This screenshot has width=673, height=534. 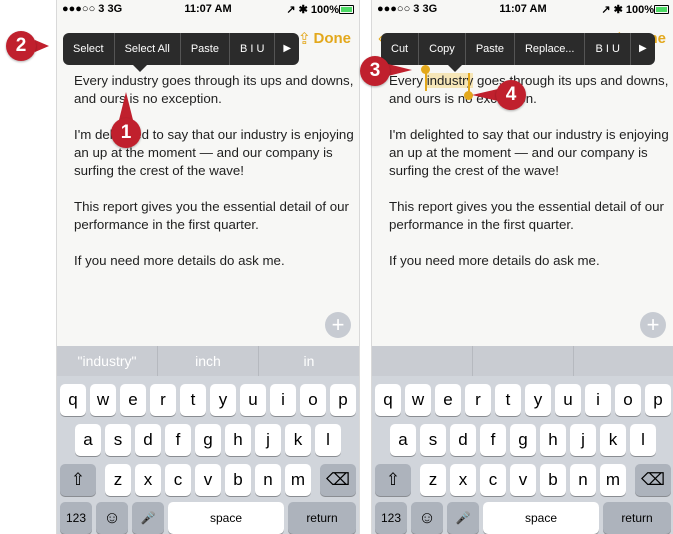 What do you see at coordinates (450, 80) in the screenshot?
I see `selected-word: industry` at bounding box center [450, 80].